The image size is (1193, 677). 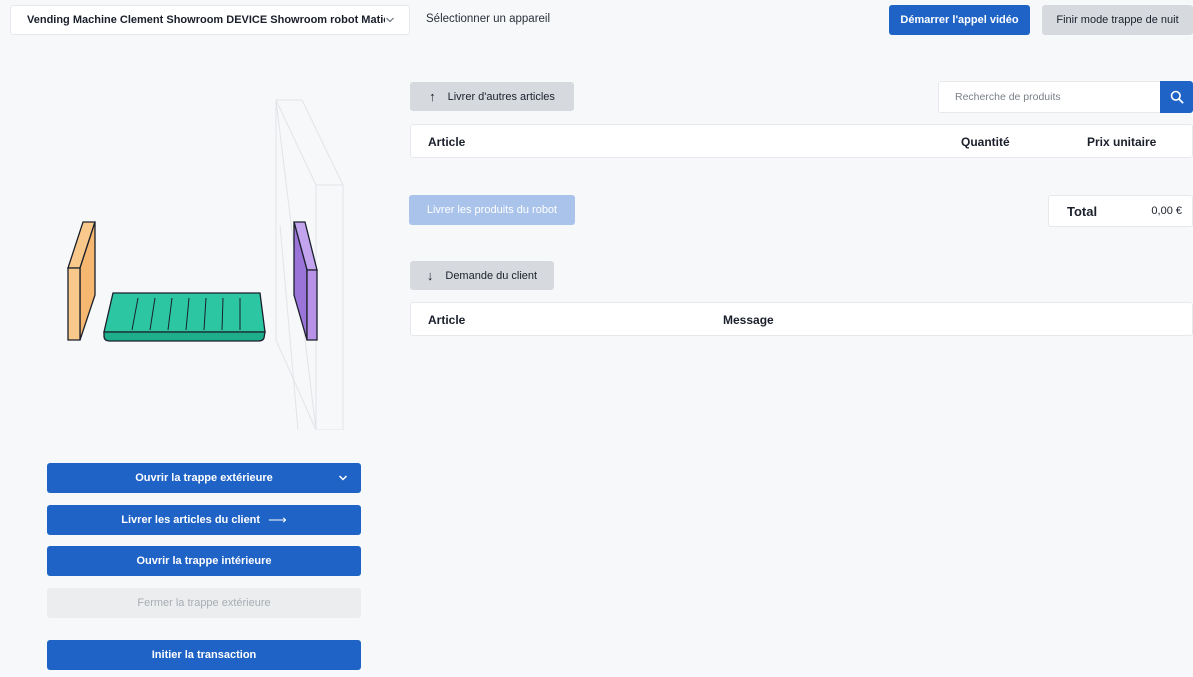 I want to click on deliver-robot-products-button: Livrer les produits du robot, so click(x=492, y=210).